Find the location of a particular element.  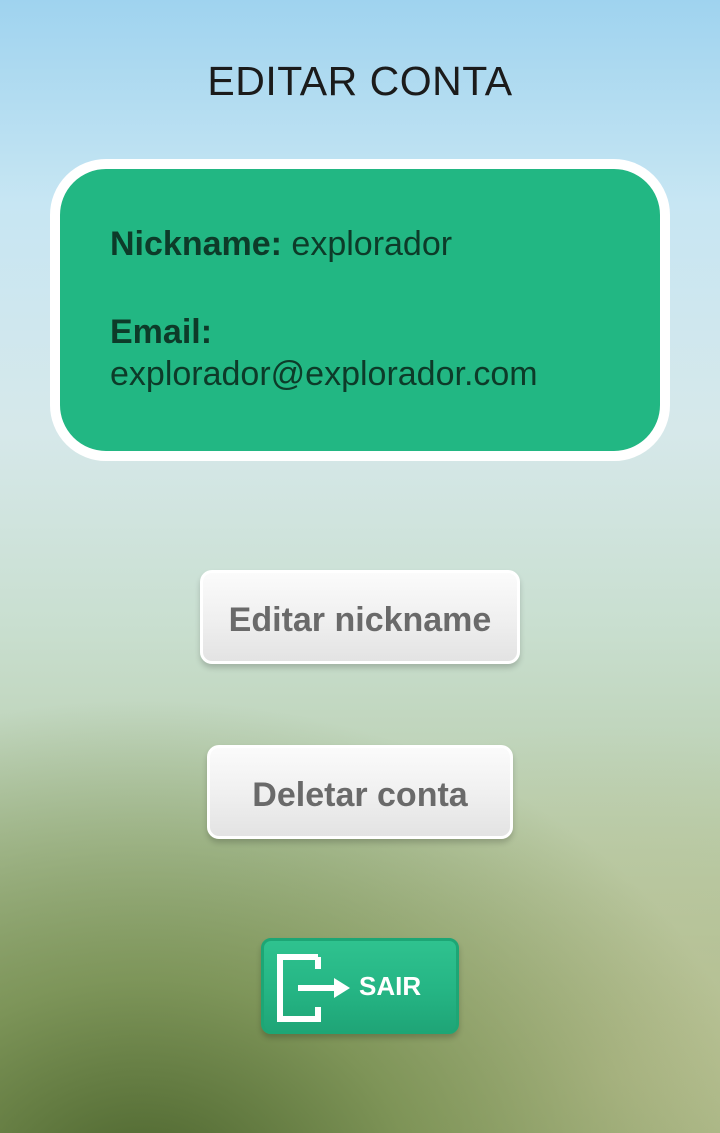

nickname-label: Nickname: is located at coordinates (196, 244).